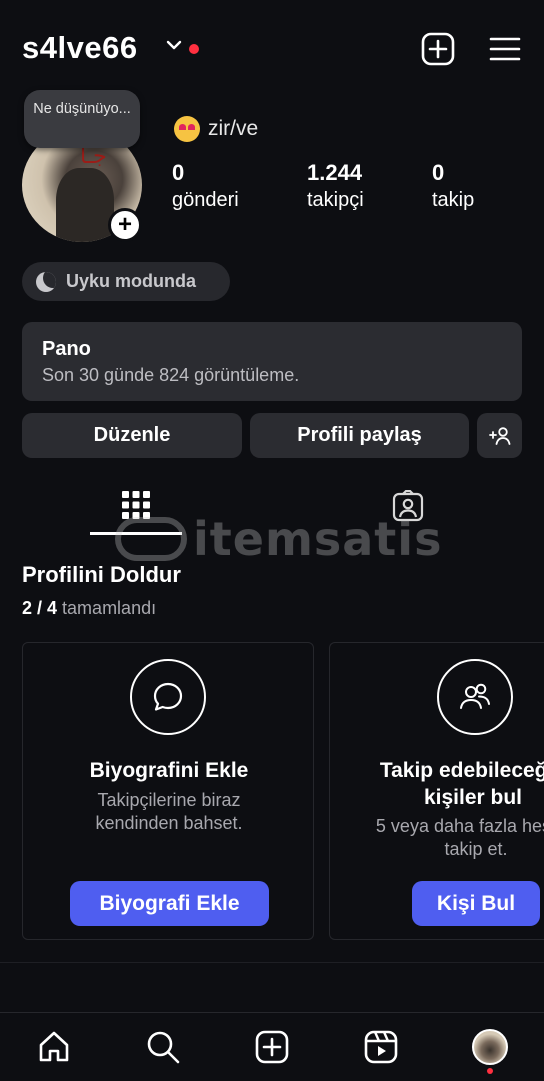 The width and height of the screenshot is (544, 1081). I want to click on stat-followers-label: takipçi, so click(335, 200).